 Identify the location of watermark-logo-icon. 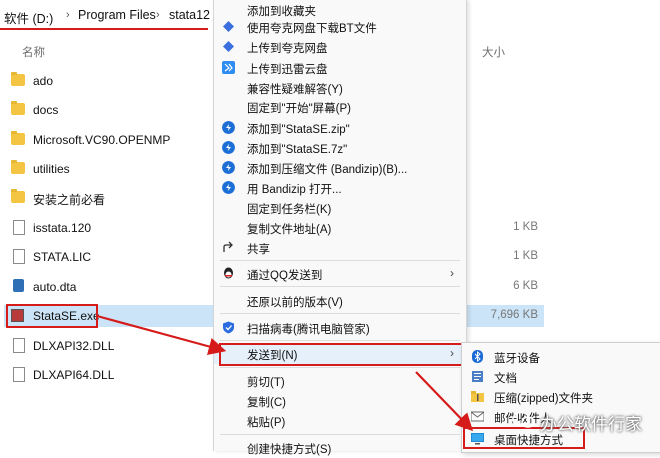
(523, 419).